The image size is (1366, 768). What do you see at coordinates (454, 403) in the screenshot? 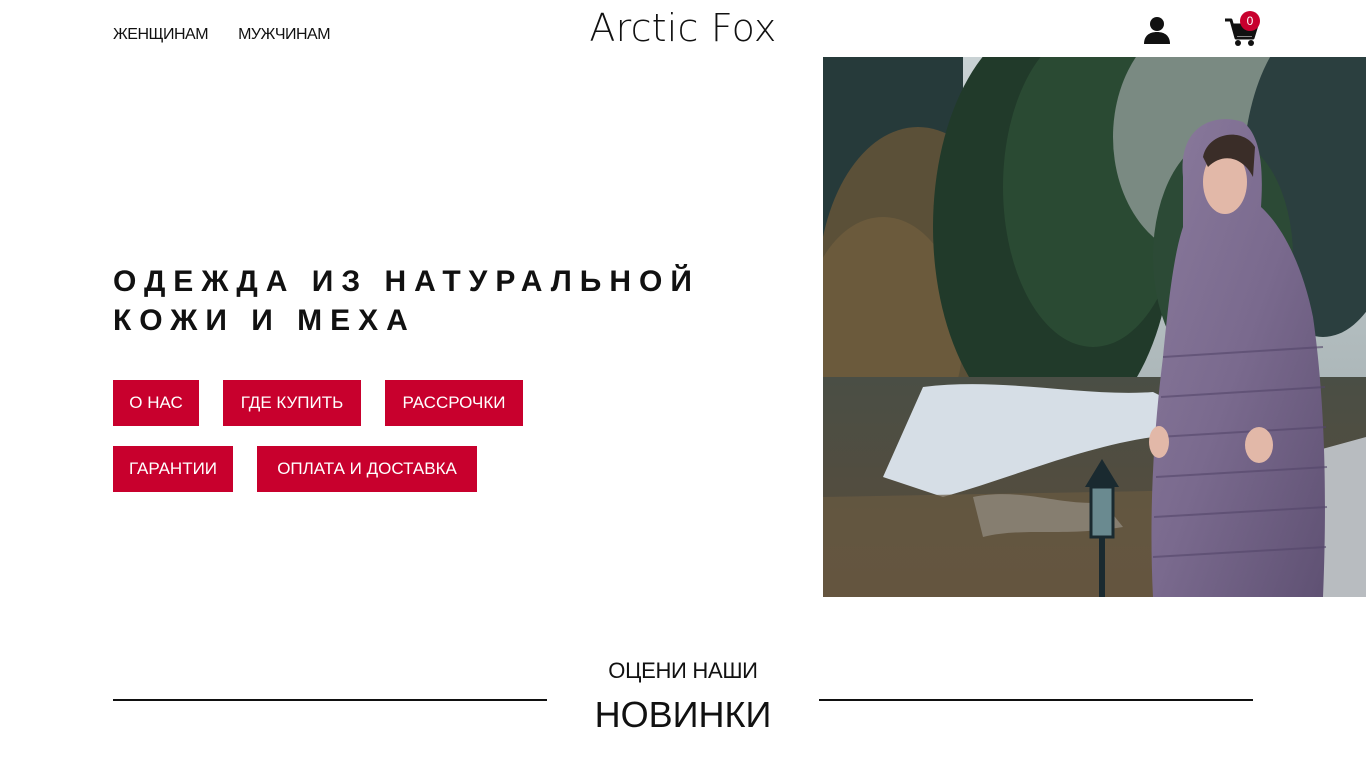
I see `installment-button: РАССРОЧКИ` at bounding box center [454, 403].